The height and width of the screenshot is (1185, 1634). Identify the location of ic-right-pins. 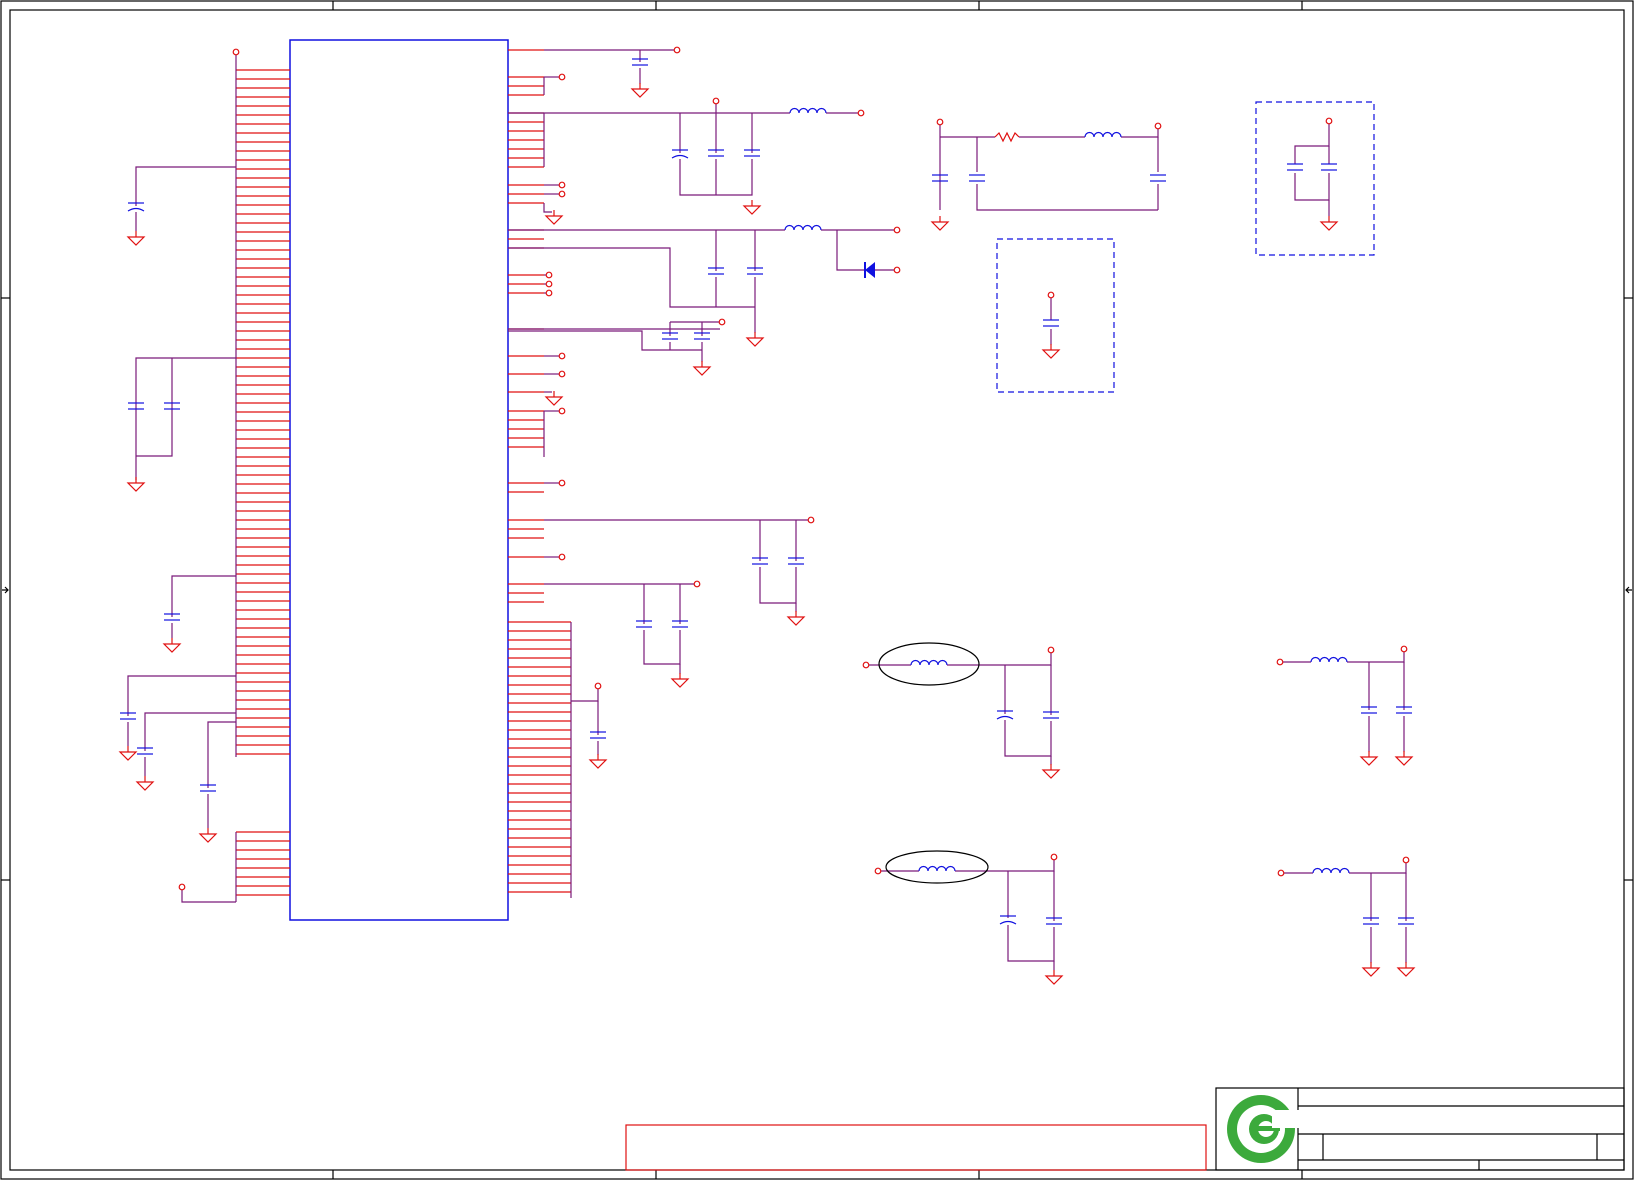
(540, 473).